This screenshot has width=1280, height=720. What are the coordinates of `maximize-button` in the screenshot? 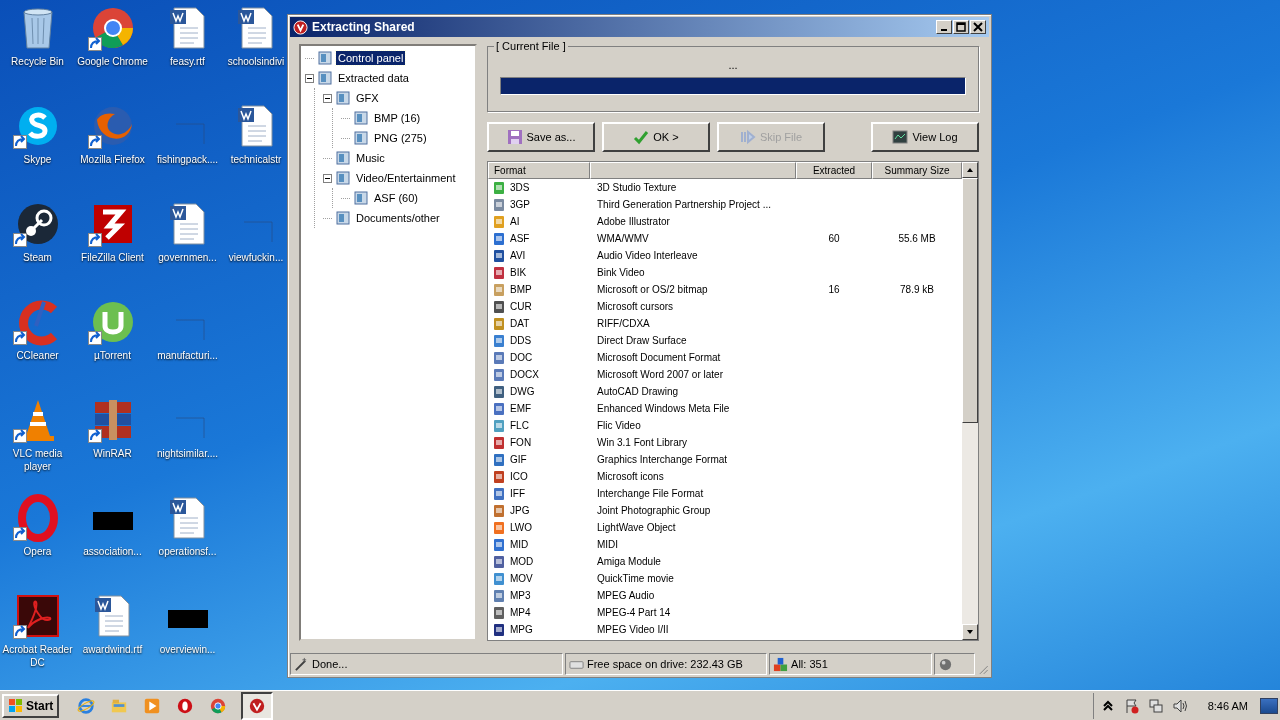 It's located at (961, 27).